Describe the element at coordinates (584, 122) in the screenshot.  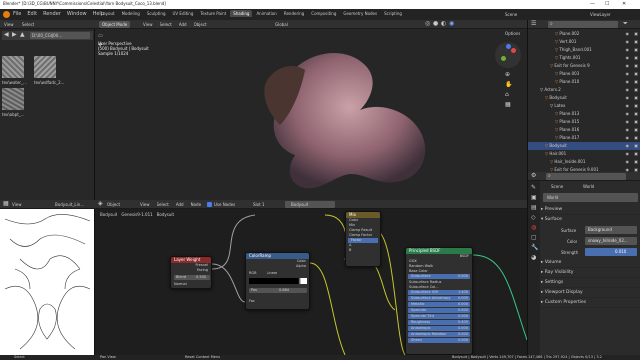
I see `outliner-row: ▽ Plane.015 ◉ ▣` at that location.